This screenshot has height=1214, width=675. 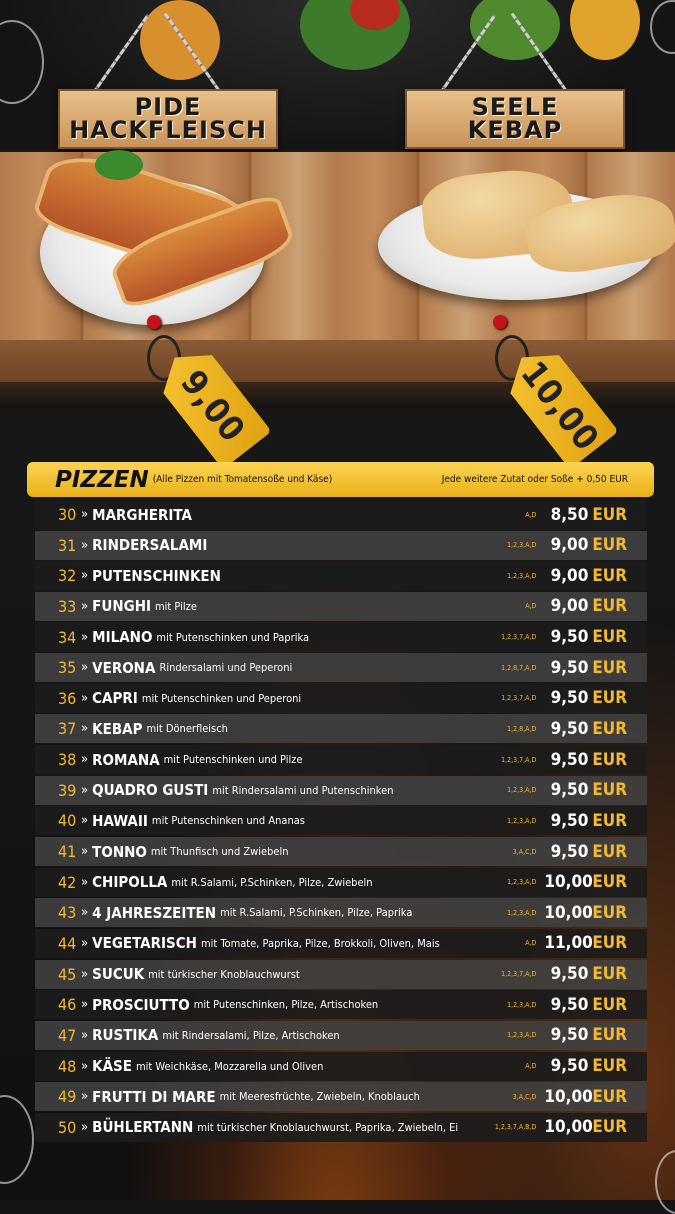 What do you see at coordinates (119, 165) in the screenshot?
I see `parsley-image` at bounding box center [119, 165].